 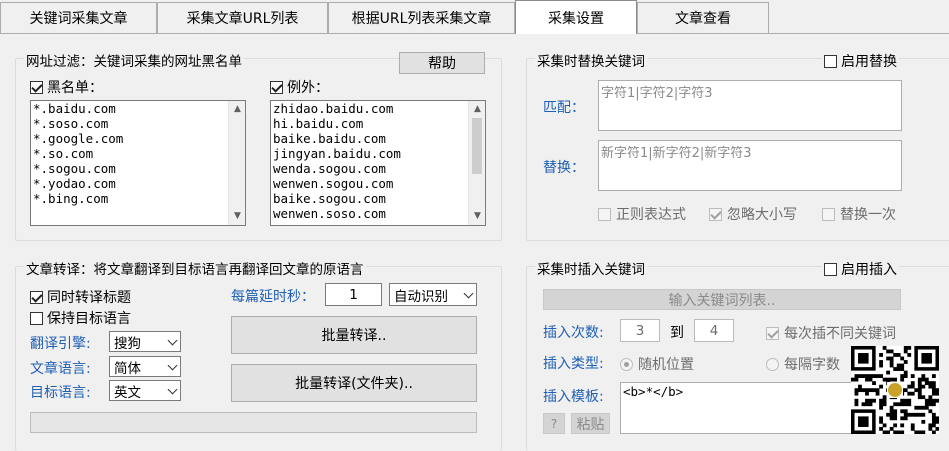 I want to click on match-label: 匹配：, so click(x=564, y=108).